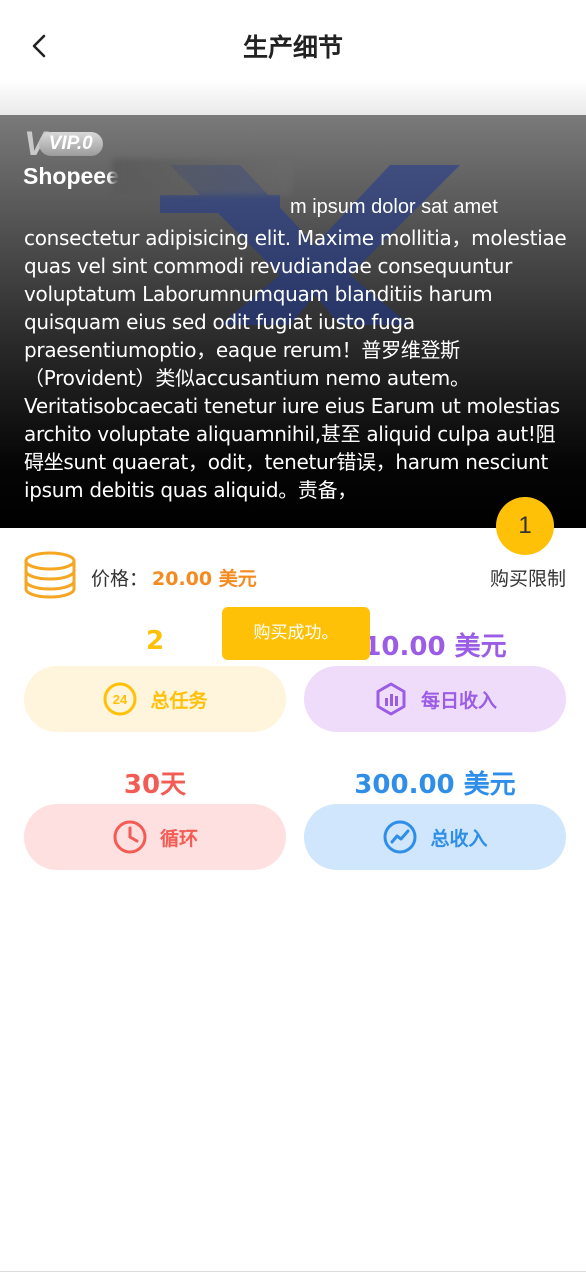 Image resolution: width=586 pixels, height=1274 pixels. What do you see at coordinates (400, 837) in the screenshot?
I see `trend-line-icon` at bounding box center [400, 837].